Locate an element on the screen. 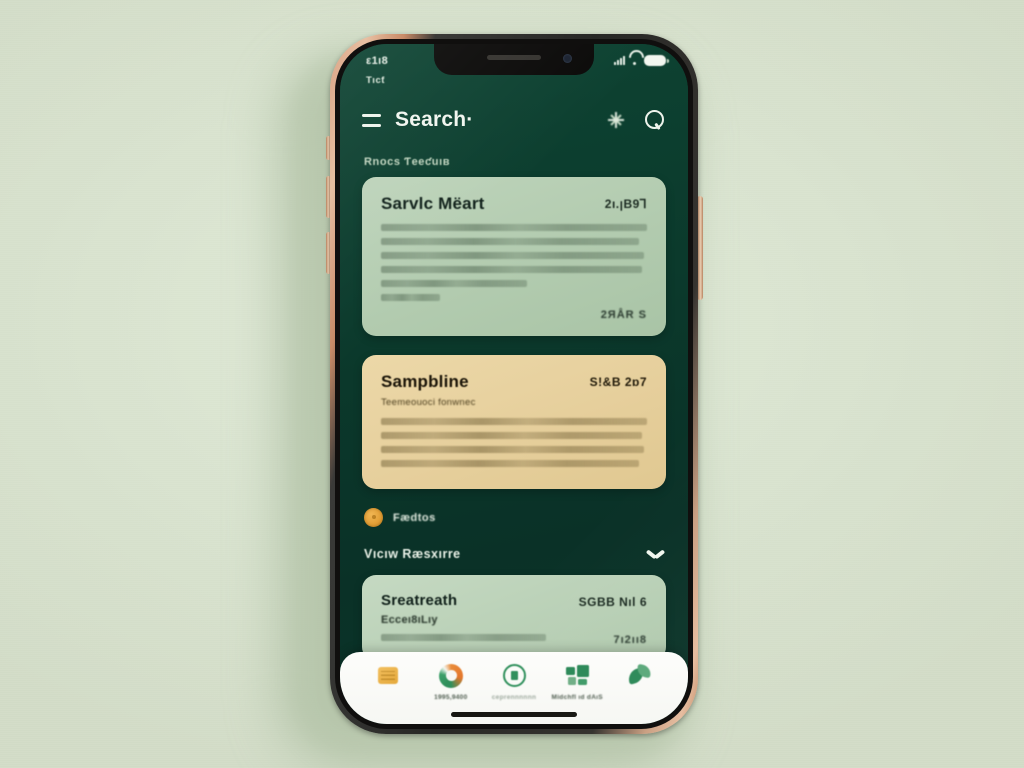 The height and width of the screenshot is (768, 1024). result-card: Sampbline S!&B 2ɒ7 Teemeouoci fonwnec is located at coordinates (514, 422).